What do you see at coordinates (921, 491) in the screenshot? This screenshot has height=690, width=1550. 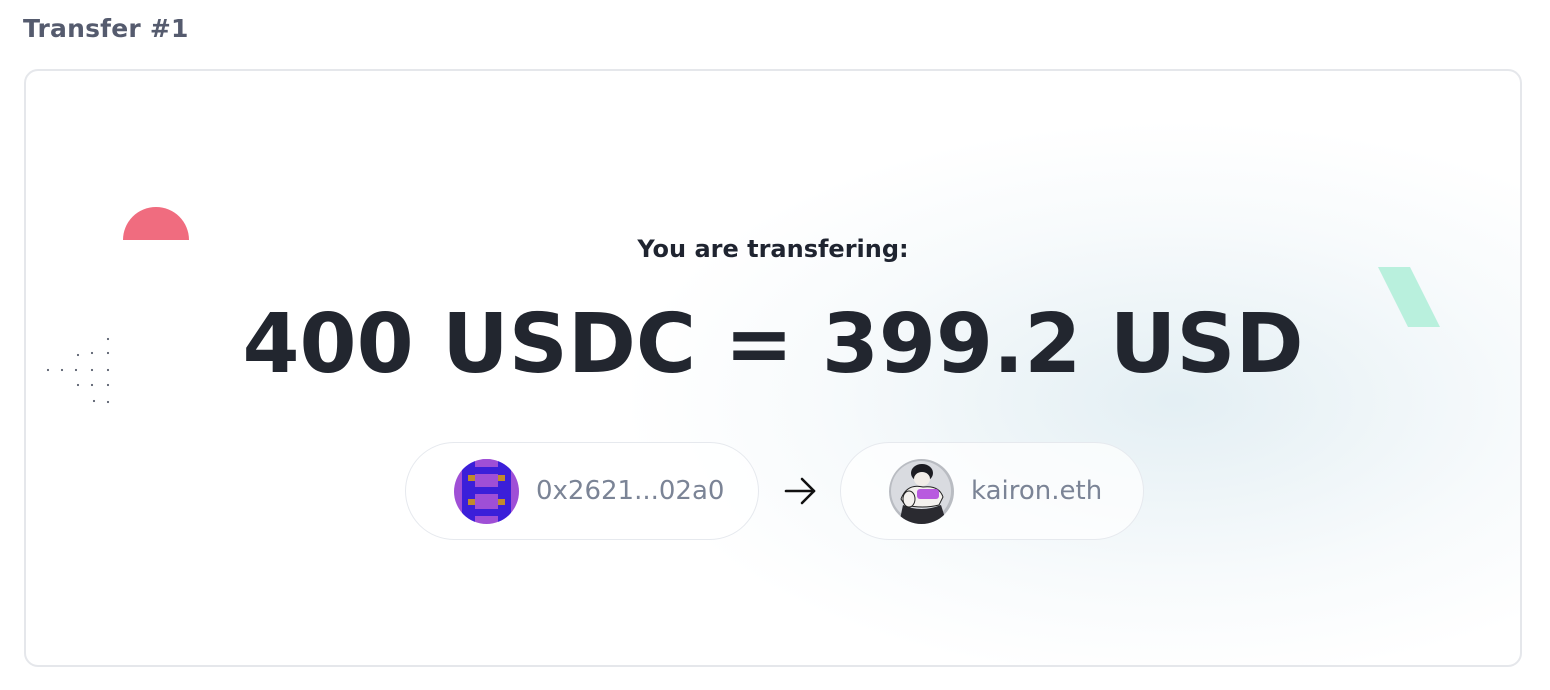 I see `profile-photo-avatar` at bounding box center [921, 491].